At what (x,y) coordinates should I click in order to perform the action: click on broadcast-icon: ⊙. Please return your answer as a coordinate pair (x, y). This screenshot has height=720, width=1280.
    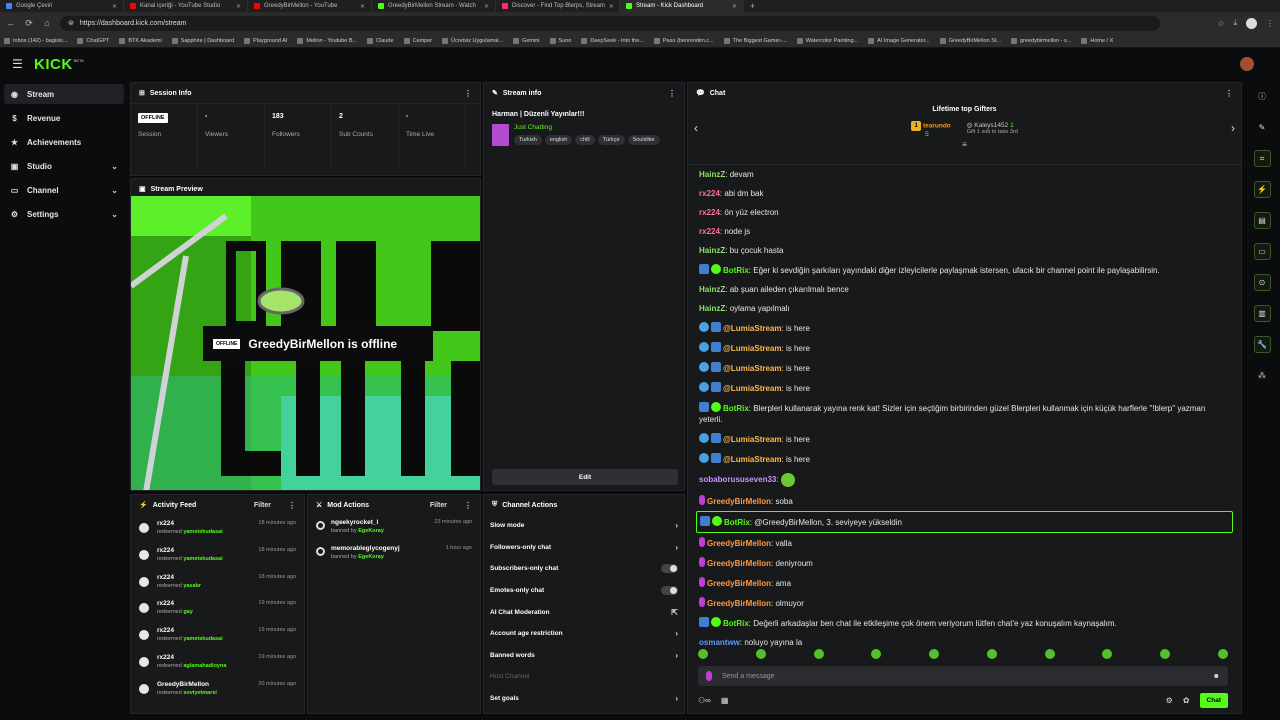
    Looking at the image, I should click on (1262, 282).